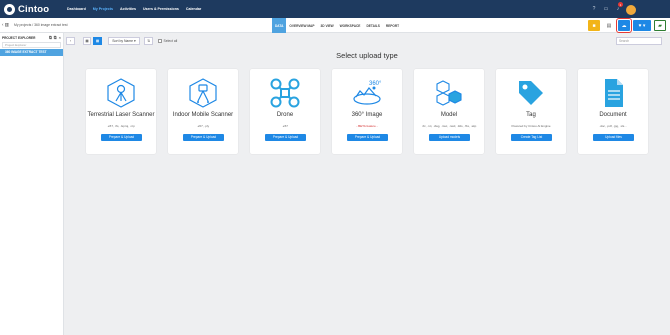 The image size is (670, 335). What do you see at coordinates (121, 115) in the screenshot?
I see `card-title: Terrestrial Laser Scanner` at bounding box center [121, 115].